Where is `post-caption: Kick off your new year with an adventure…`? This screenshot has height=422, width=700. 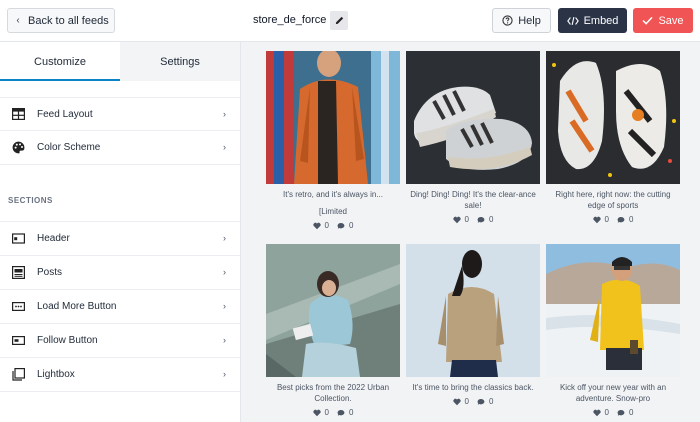 post-caption: Kick off your new year with an adventure… is located at coordinates (613, 393).